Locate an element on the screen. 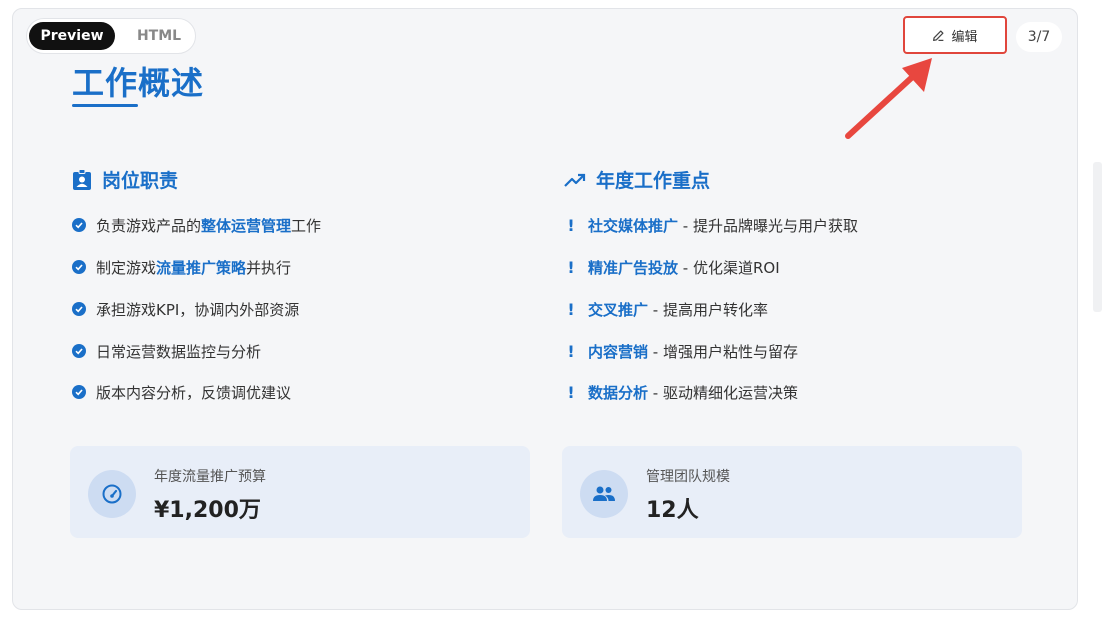  duty-text: 版本内容分析，反馈调优建议 is located at coordinates (194, 392).